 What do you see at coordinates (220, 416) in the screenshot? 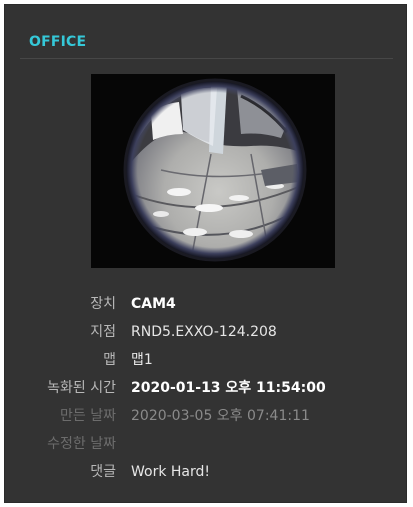
I see `created-date-value: 2020-03-05 오후 07:41:11` at bounding box center [220, 416].